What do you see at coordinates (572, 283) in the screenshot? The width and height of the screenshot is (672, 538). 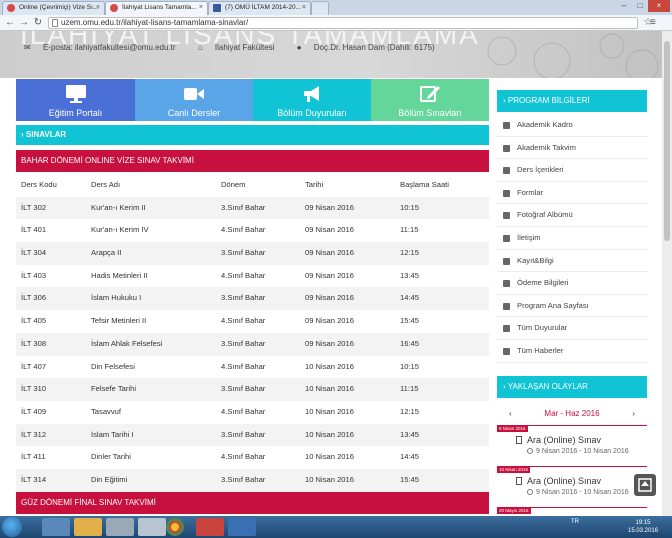 I see `sidebar-item: Ödeme Bilgileri` at bounding box center [572, 283].